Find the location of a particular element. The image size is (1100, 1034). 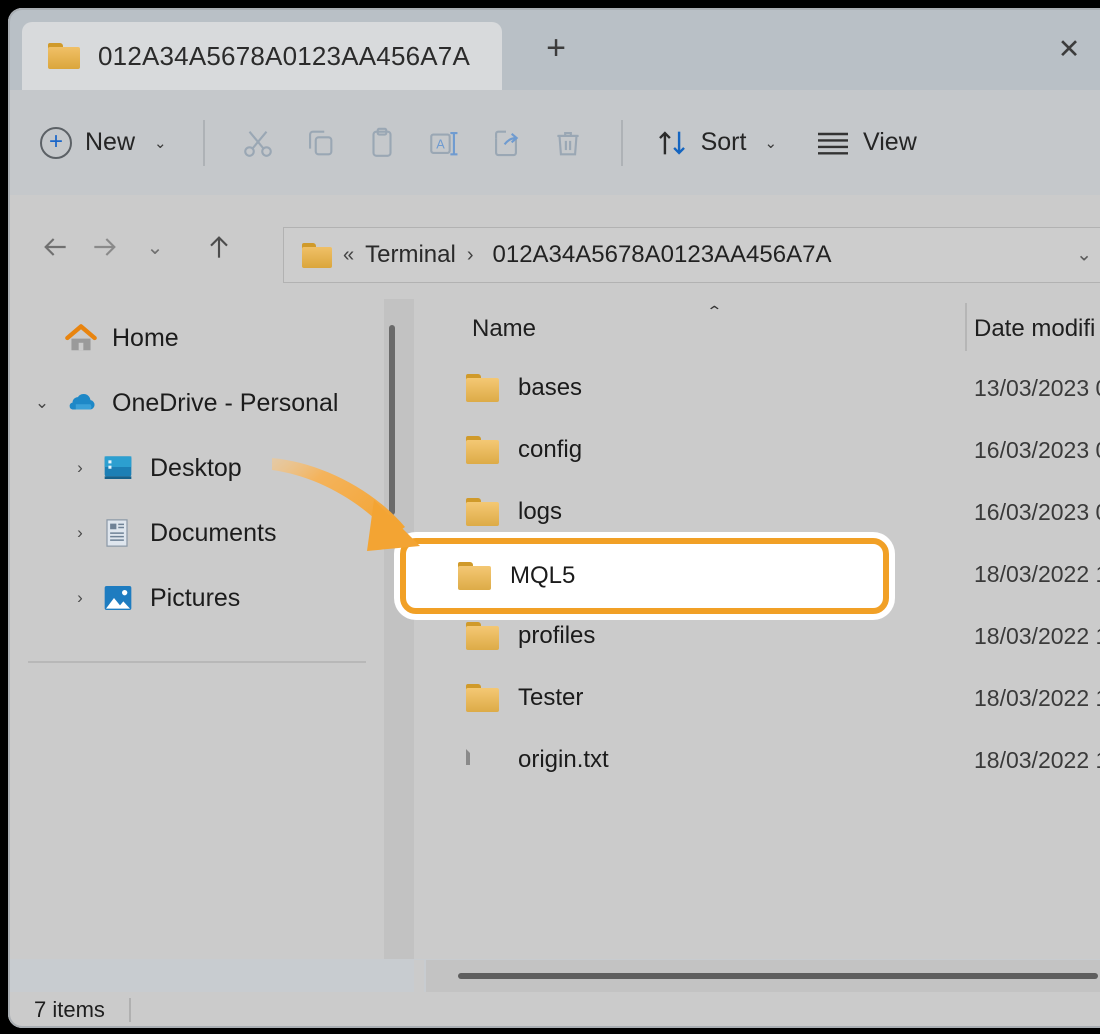

copy-icon is located at coordinates (320, 142).